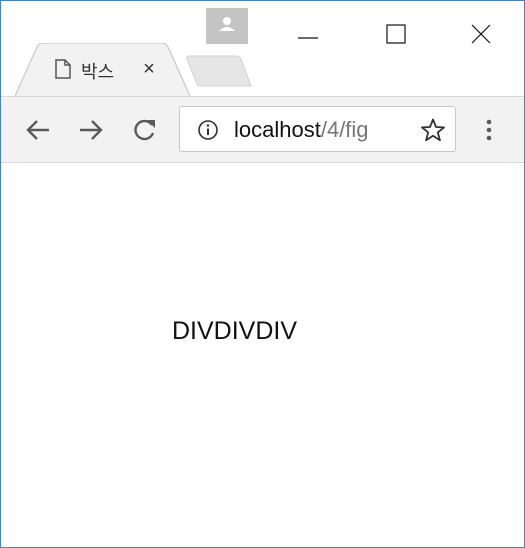 This screenshot has width=525, height=548. I want to click on tab-title: 박스, so click(98, 72).